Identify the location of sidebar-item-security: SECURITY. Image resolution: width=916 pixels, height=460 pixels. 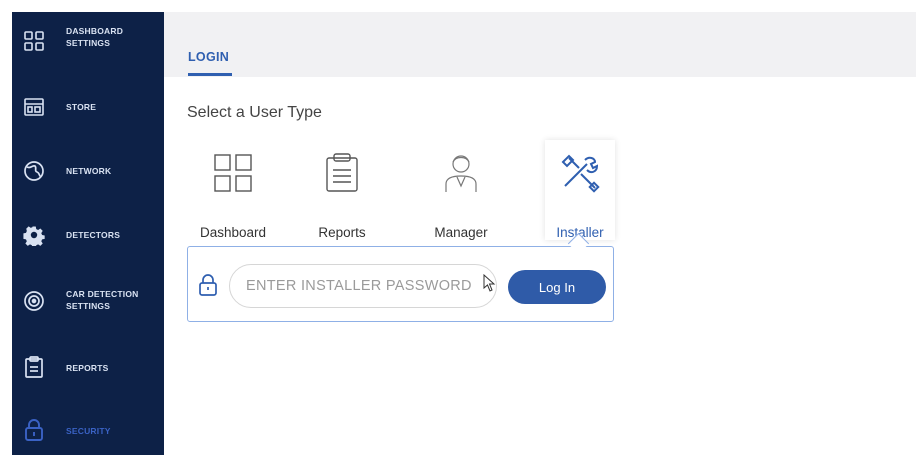
(88, 430).